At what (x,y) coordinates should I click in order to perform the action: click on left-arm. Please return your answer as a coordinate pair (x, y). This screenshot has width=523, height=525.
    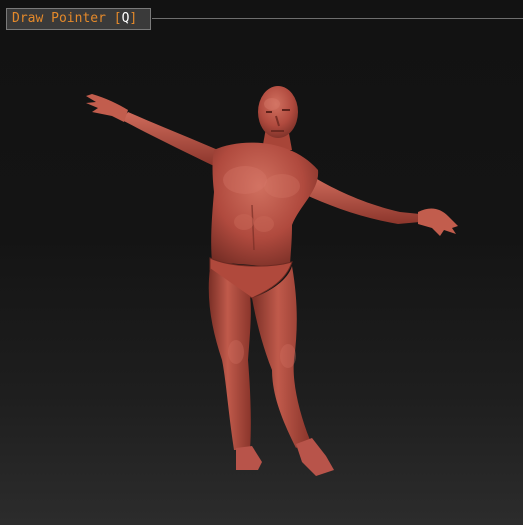
    Looking at the image, I should click on (152, 130).